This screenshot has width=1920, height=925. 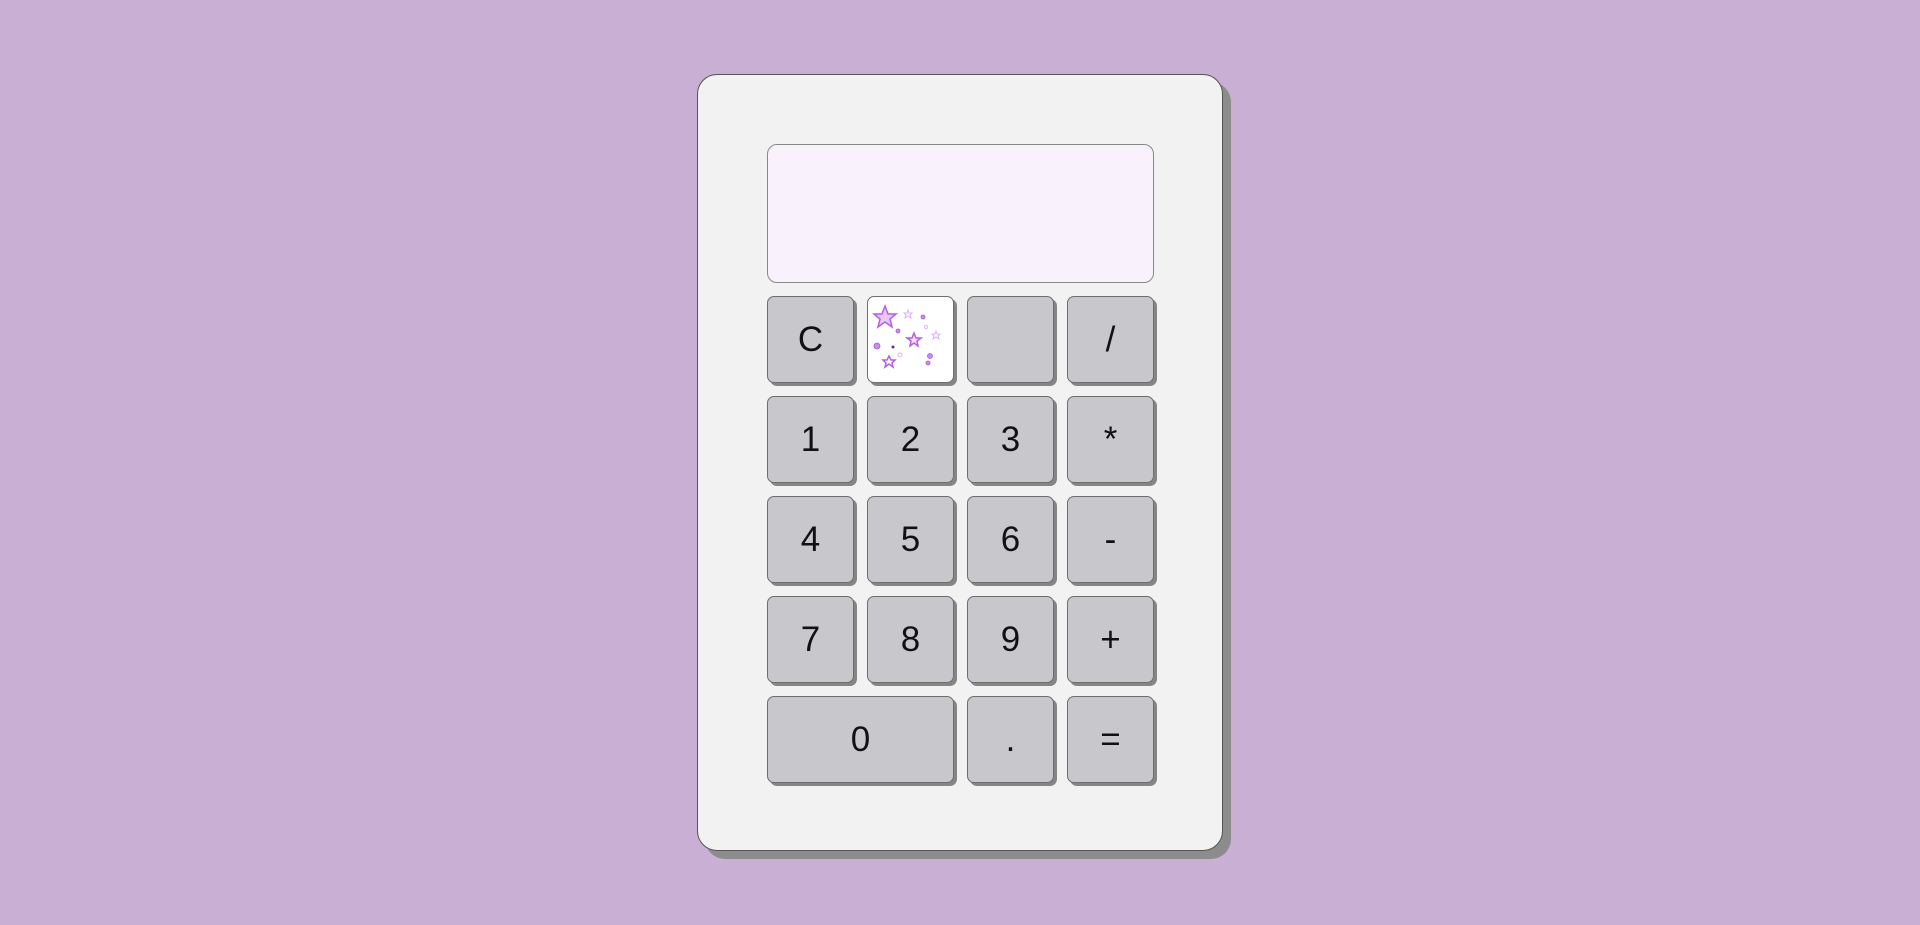 I want to click on clear-button: C, so click(x=810, y=339).